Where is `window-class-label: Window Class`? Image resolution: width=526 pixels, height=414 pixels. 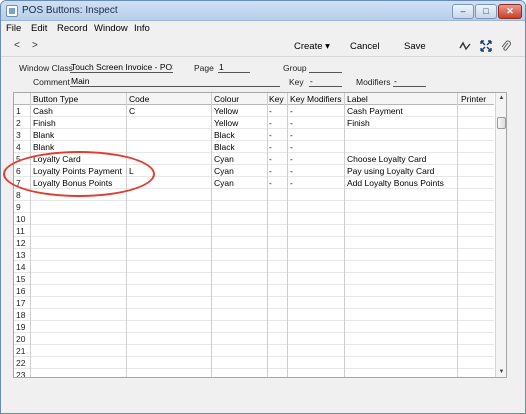 window-class-label: Window Class is located at coordinates (46, 68).